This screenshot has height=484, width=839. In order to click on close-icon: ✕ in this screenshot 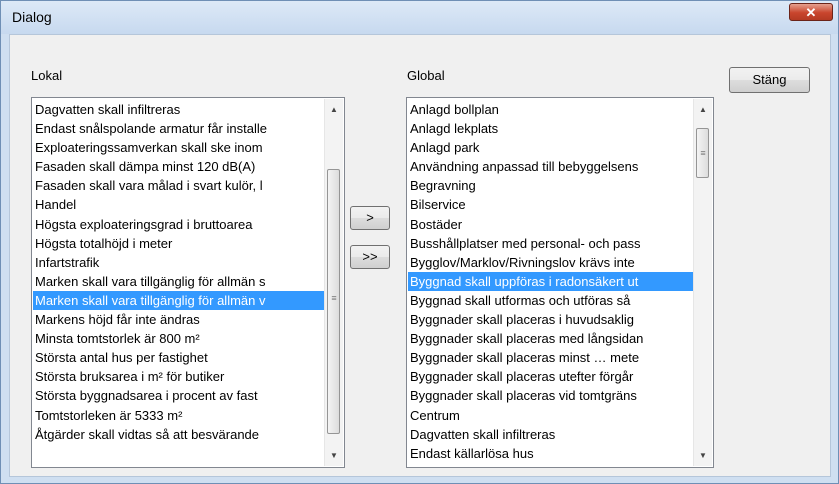, I will do `click(811, 12)`.